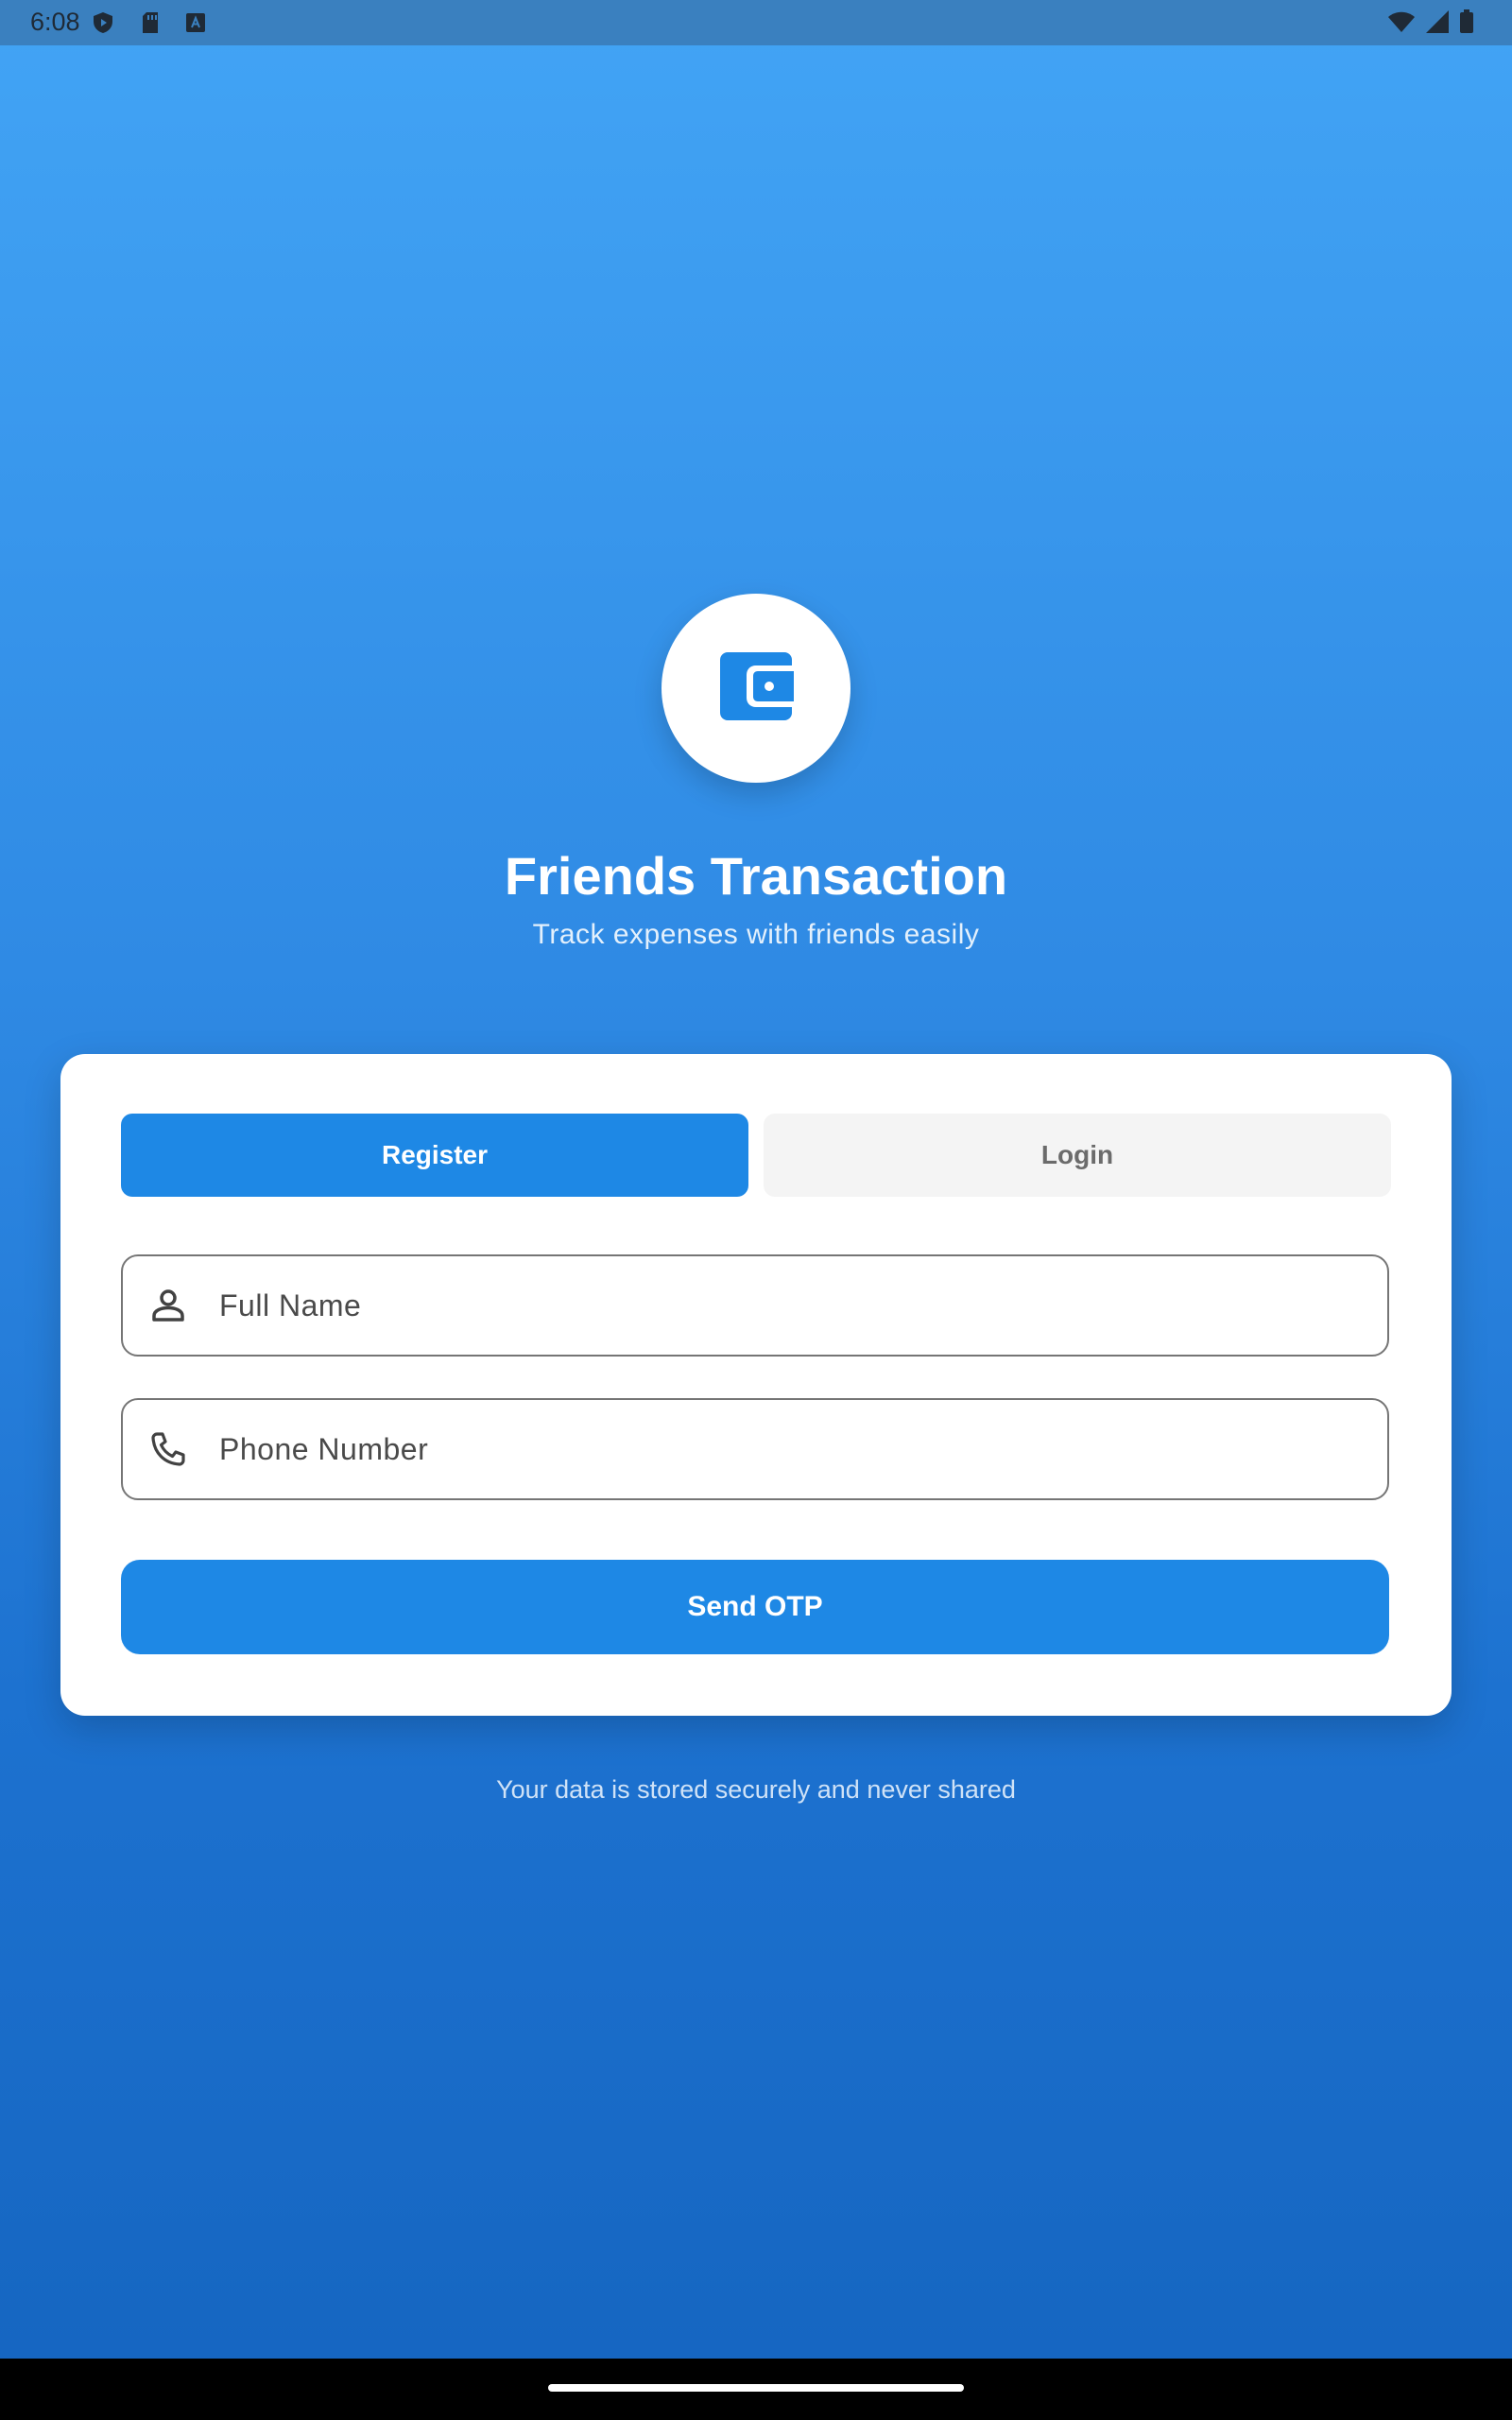 The image size is (1512, 2420). Describe the element at coordinates (1077, 1155) in the screenshot. I see `tab-login: Login` at that location.